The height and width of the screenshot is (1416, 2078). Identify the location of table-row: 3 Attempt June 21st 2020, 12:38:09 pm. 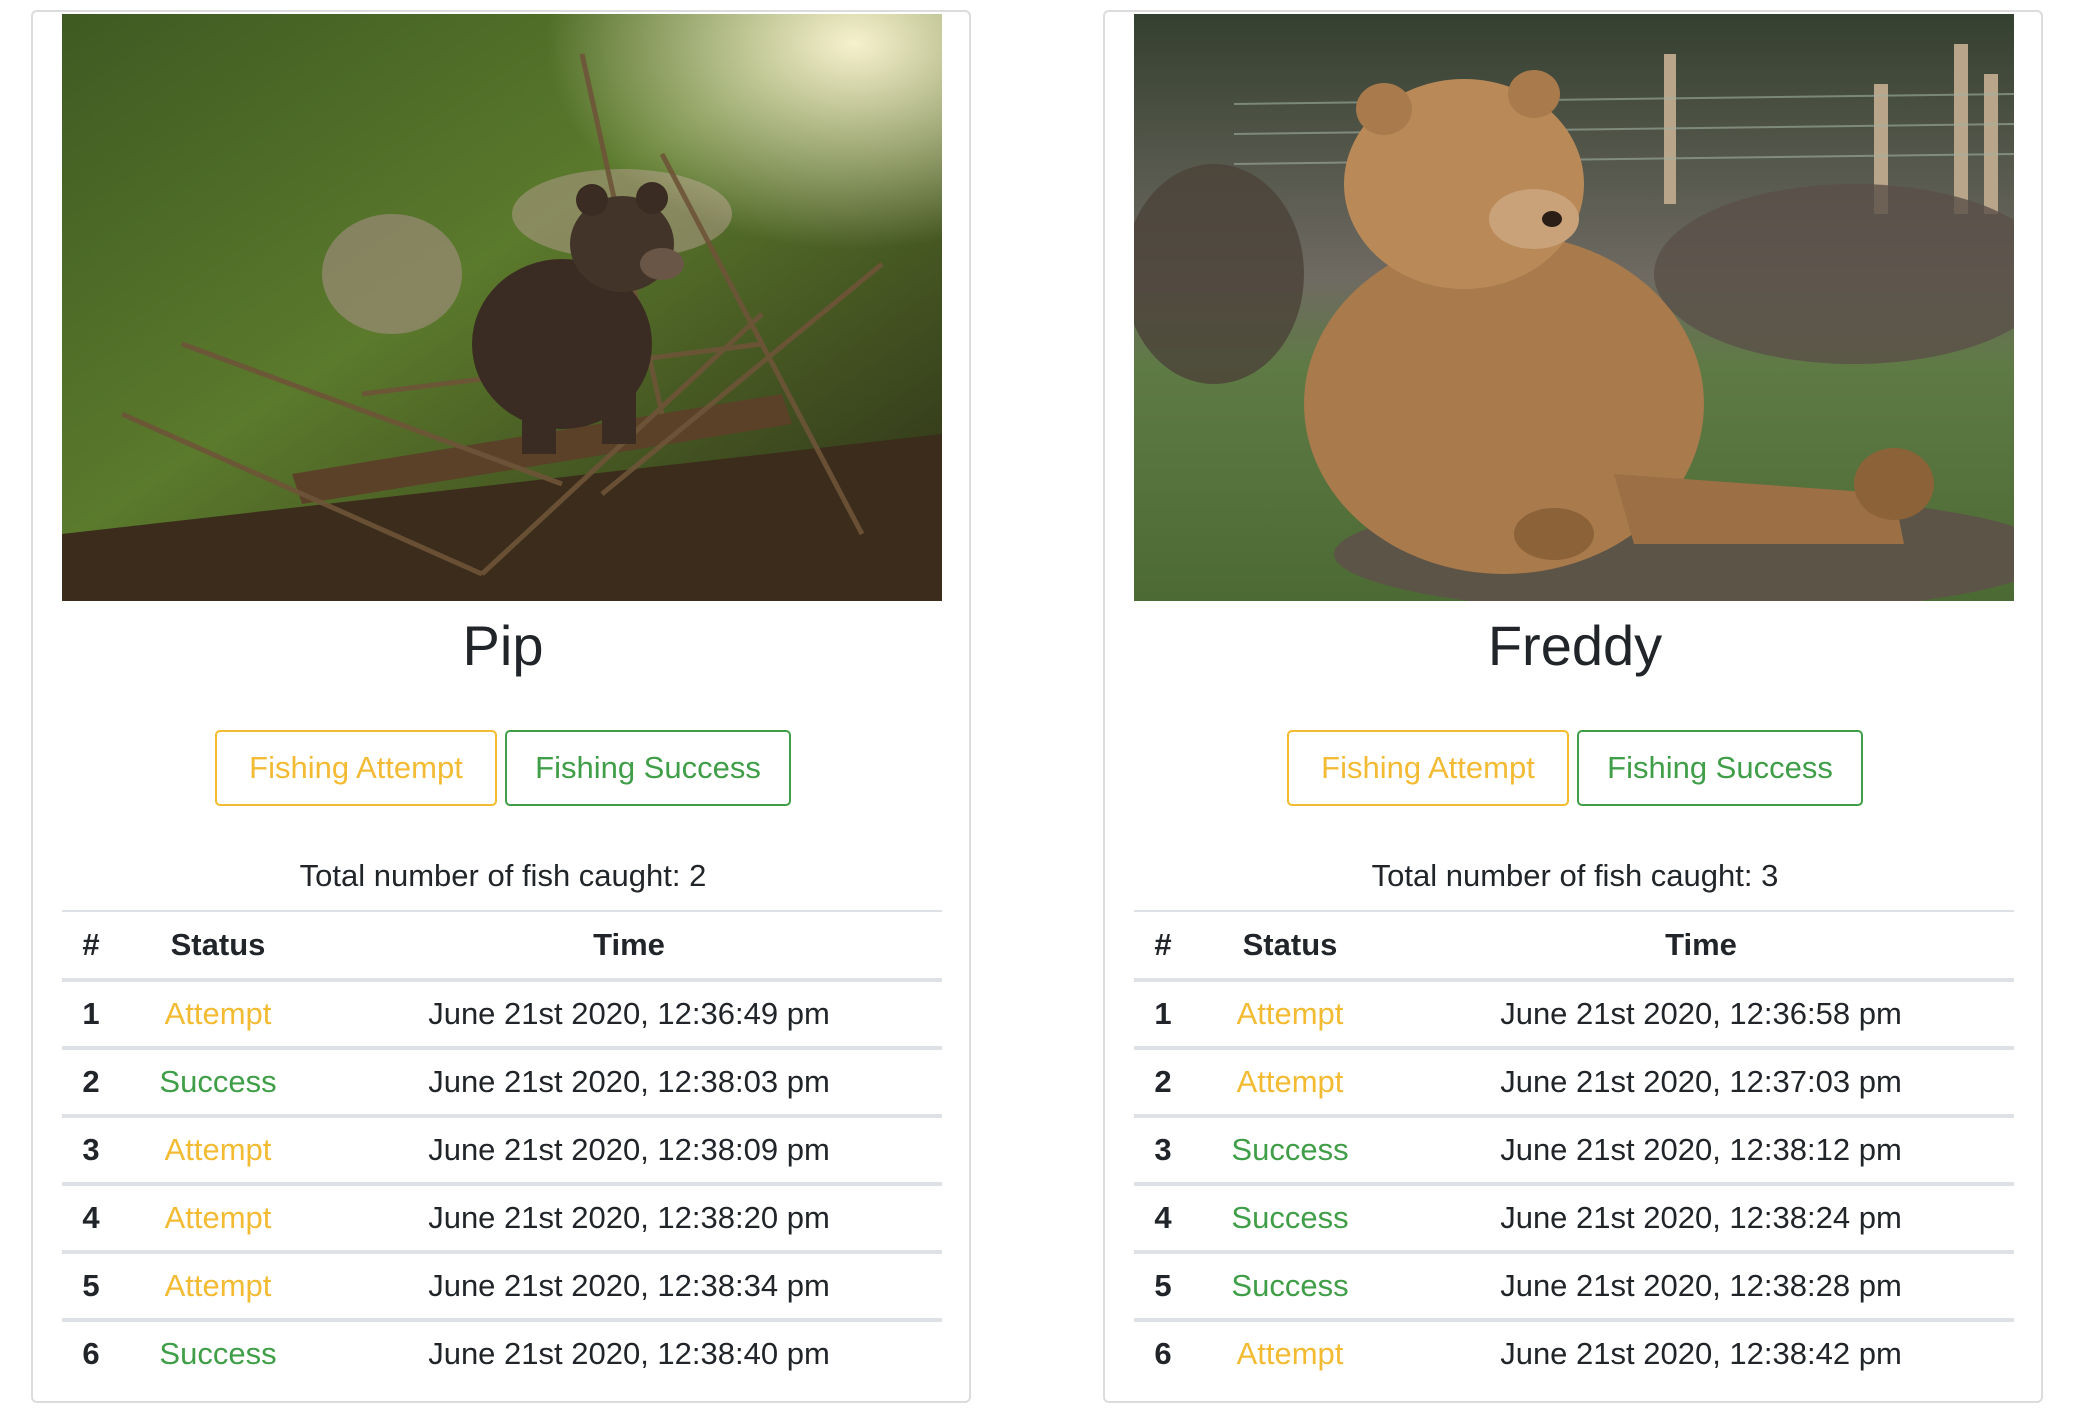
(502, 1151).